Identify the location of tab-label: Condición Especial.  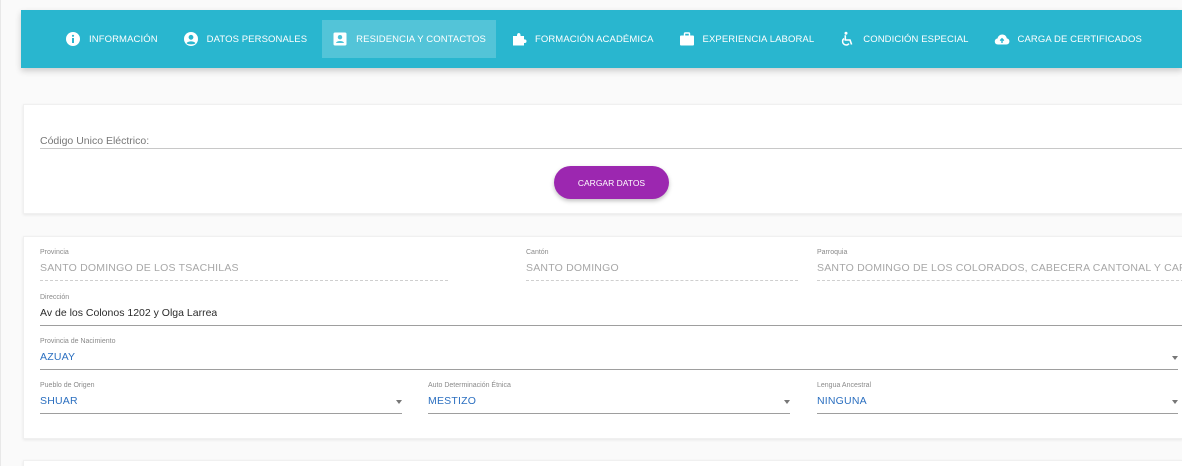
(916, 39).